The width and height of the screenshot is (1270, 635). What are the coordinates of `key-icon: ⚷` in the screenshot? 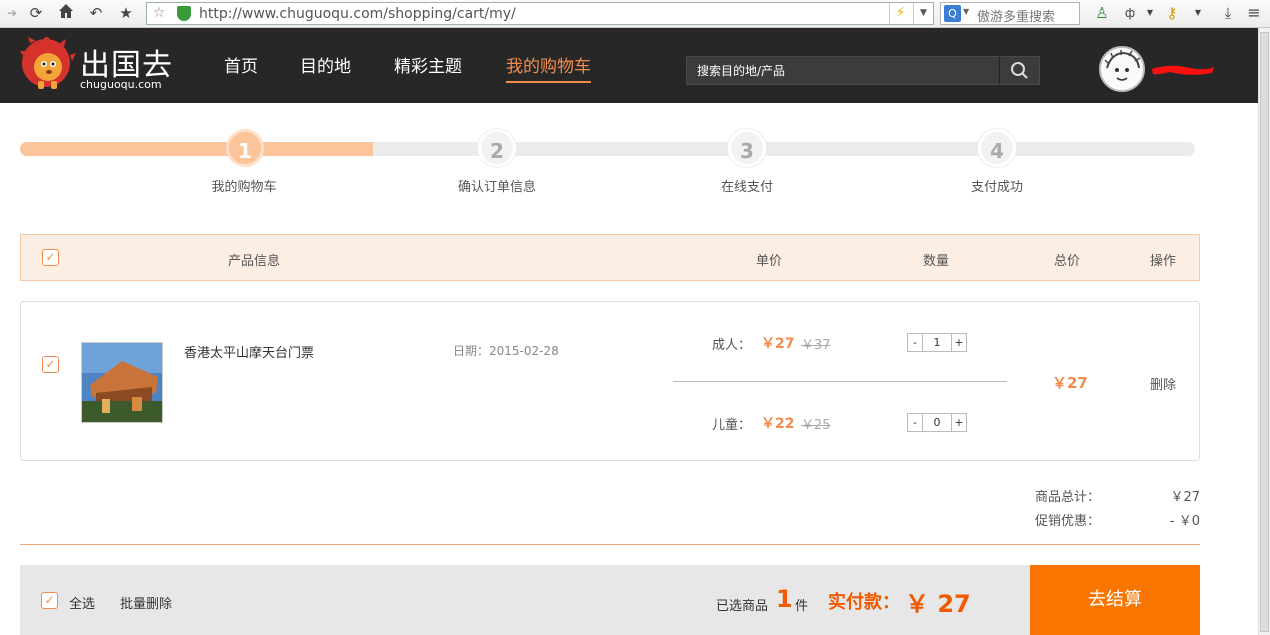 It's located at (1172, 13).